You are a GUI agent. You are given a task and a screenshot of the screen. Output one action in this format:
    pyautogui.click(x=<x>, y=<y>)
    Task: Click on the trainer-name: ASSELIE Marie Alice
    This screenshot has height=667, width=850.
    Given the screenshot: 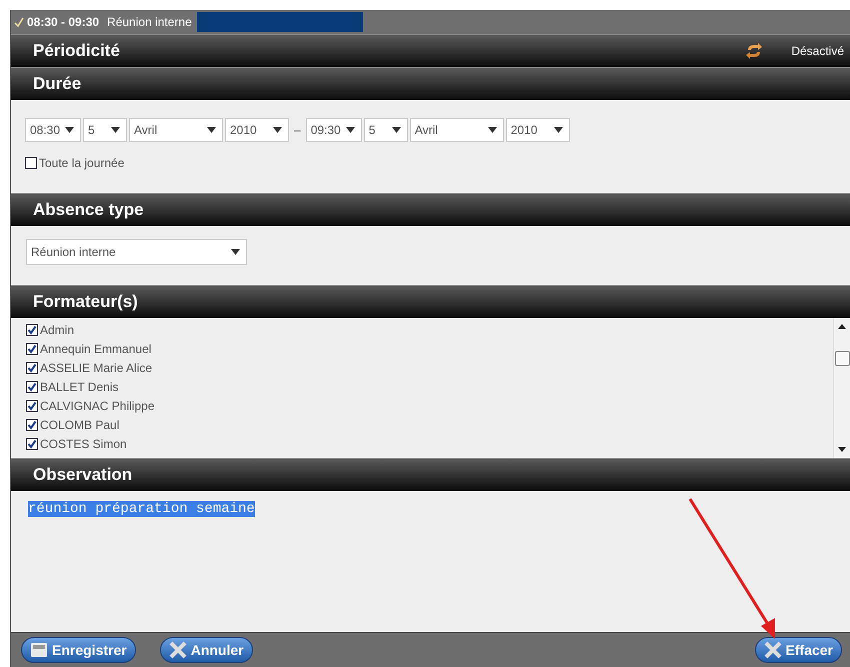 What is the action you would take?
    pyautogui.click(x=96, y=368)
    